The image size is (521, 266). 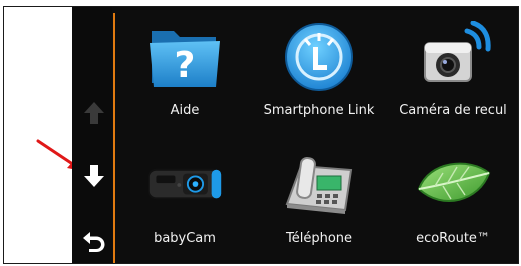 I want to click on menu-item-label: Téléphone, so click(x=319, y=238).